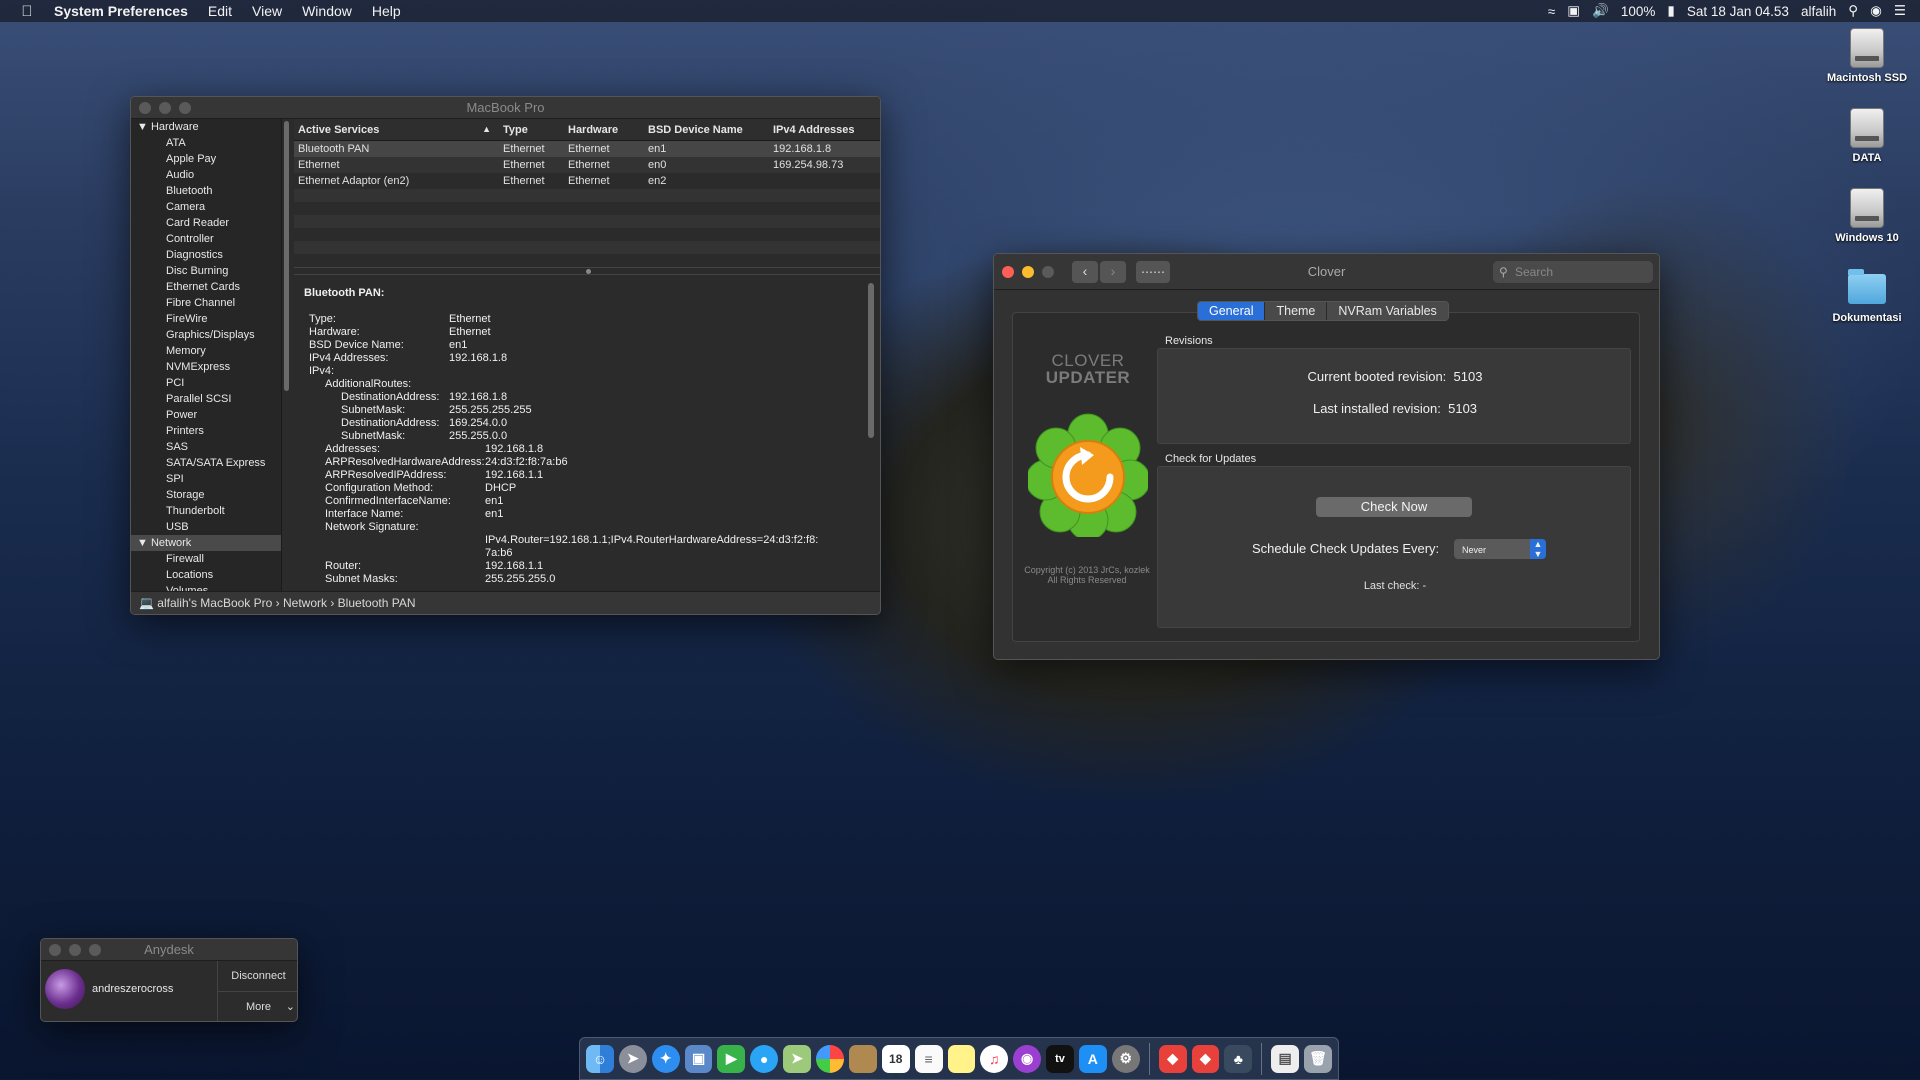 The image size is (1920, 1080). Describe the element at coordinates (206, 223) in the screenshot. I see `sidebar-item-card-reader: Card Reader` at that location.